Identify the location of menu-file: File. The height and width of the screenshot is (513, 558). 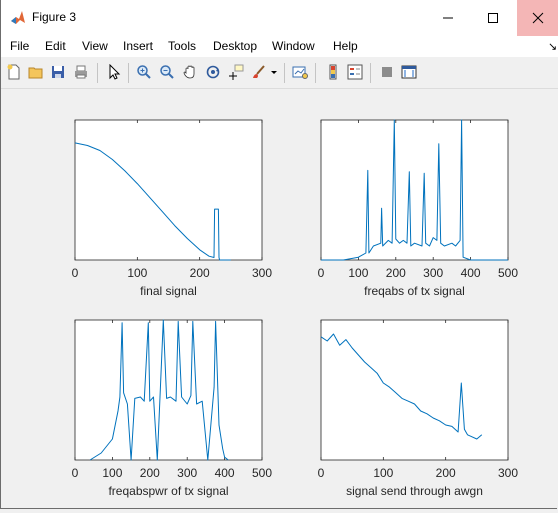
(19, 46).